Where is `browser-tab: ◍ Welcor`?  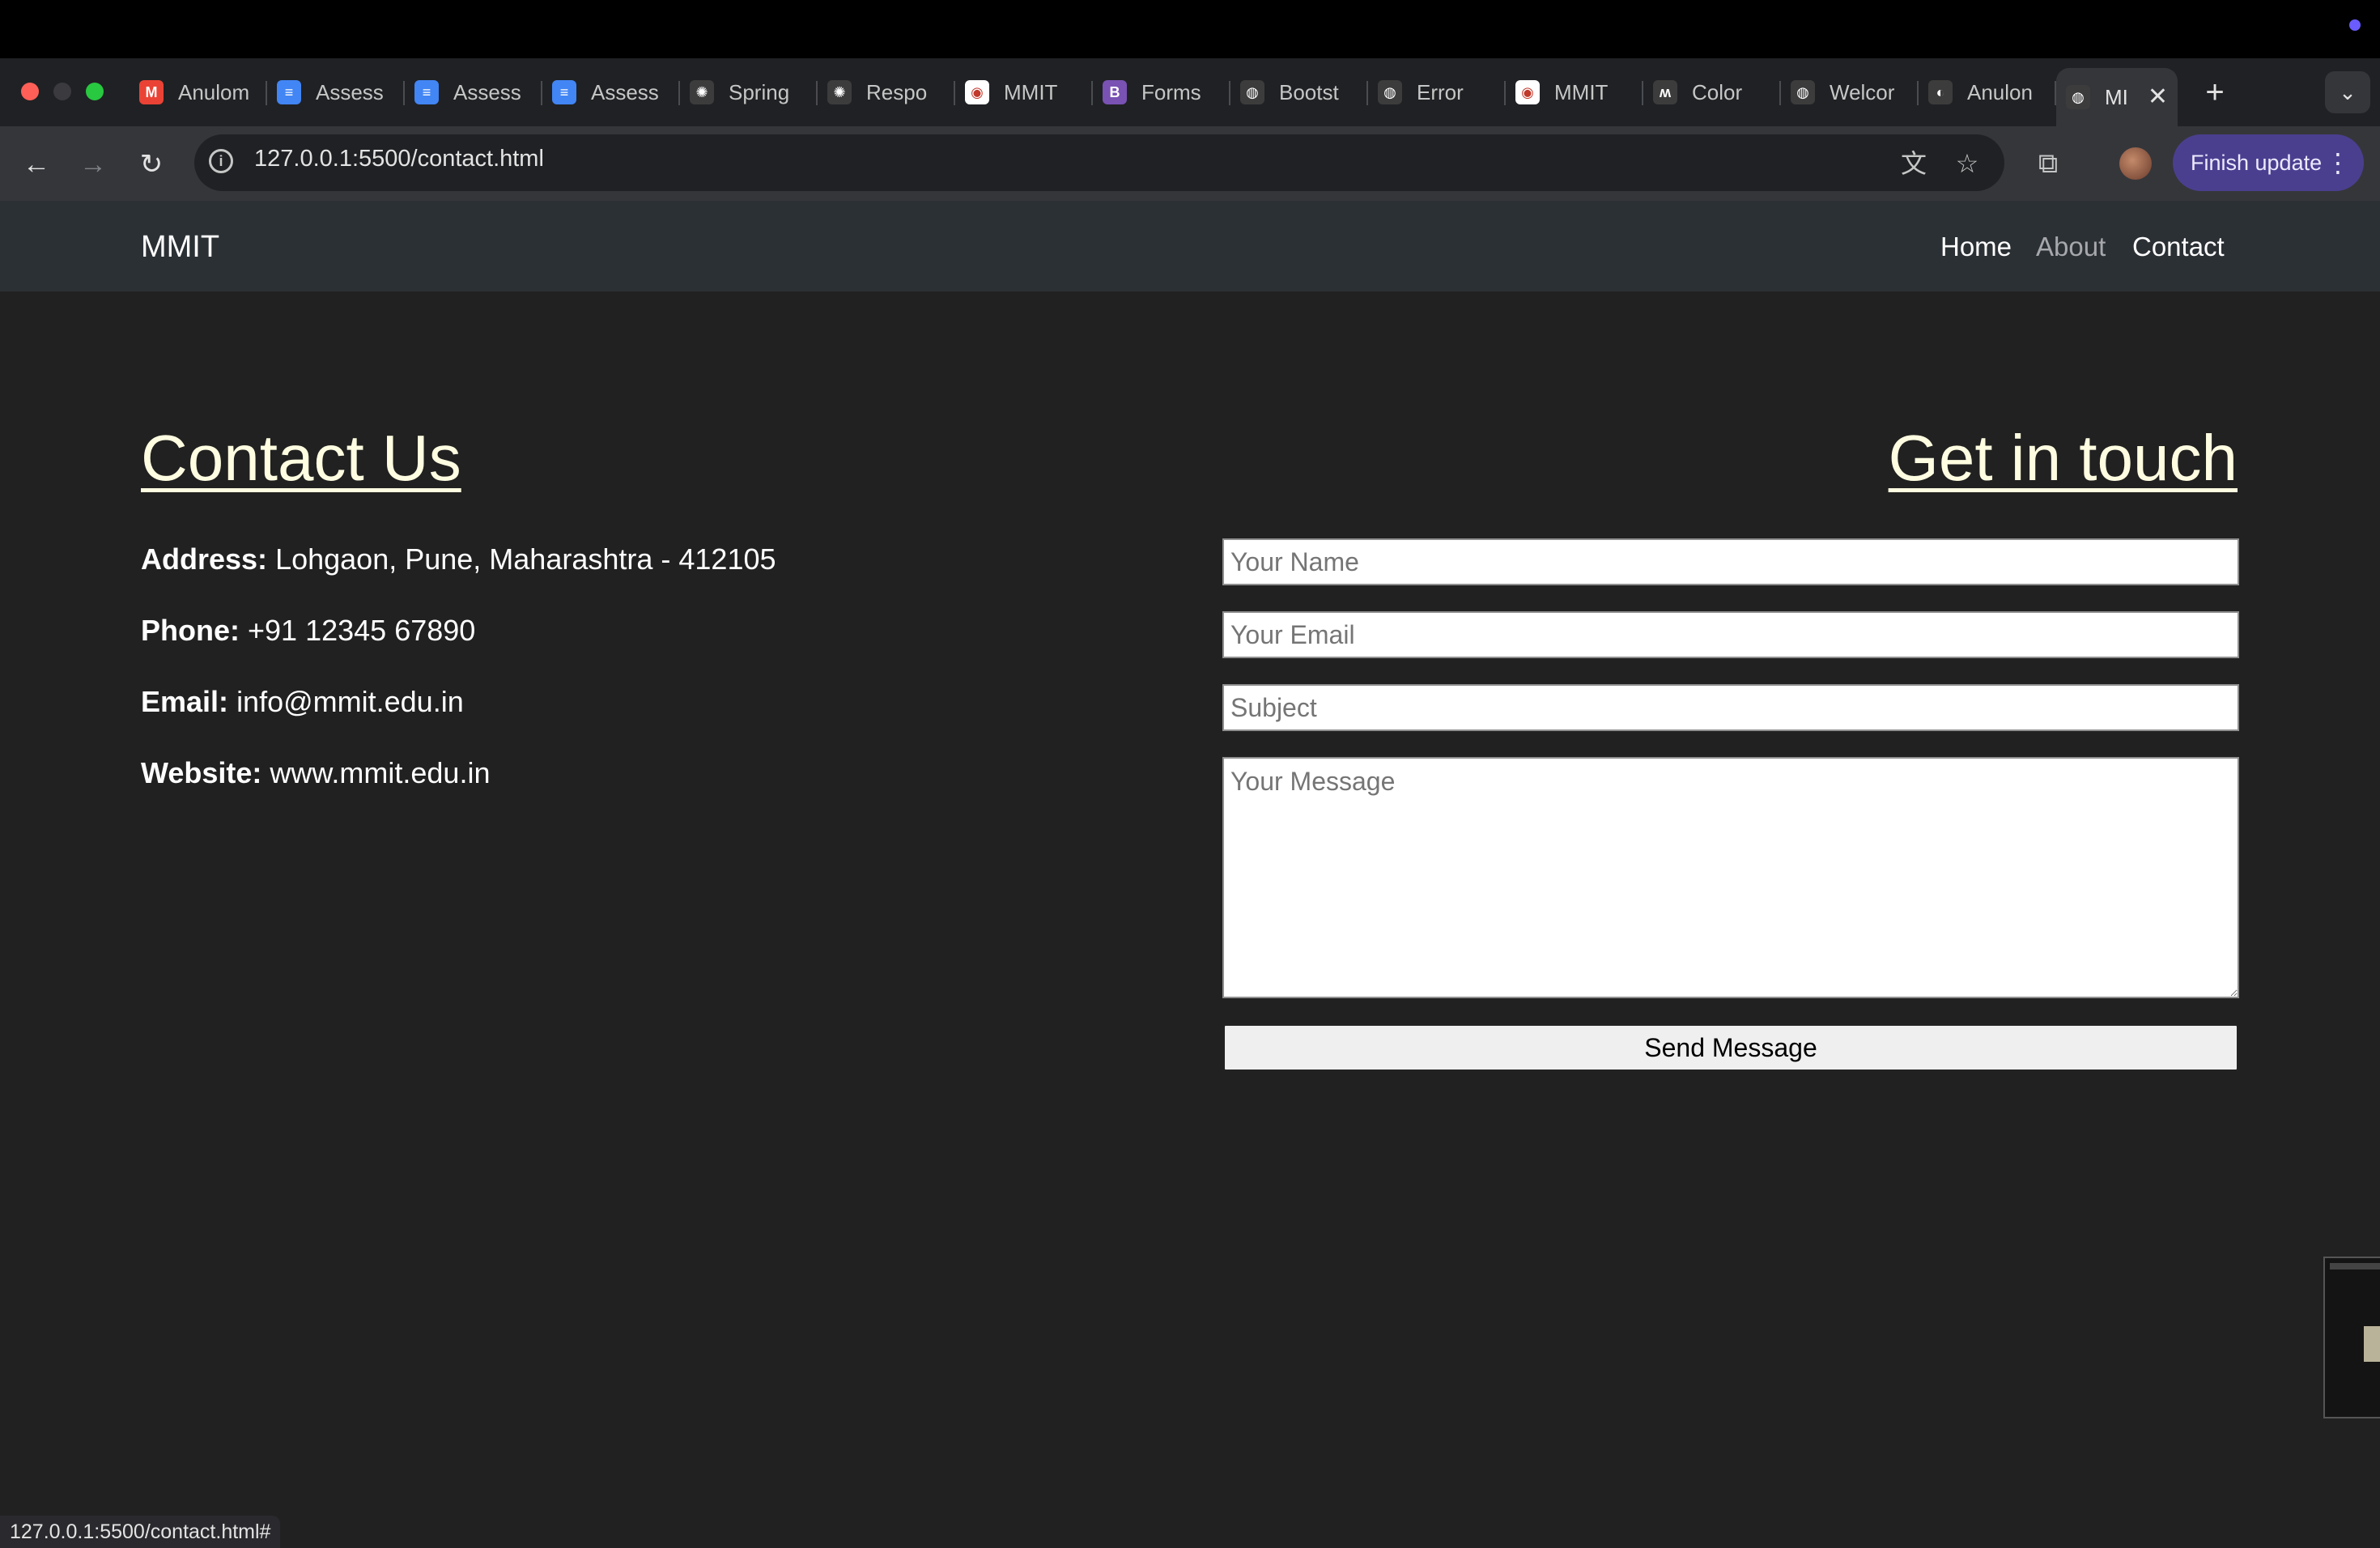 browser-tab: ◍ Welcor is located at coordinates (1850, 92).